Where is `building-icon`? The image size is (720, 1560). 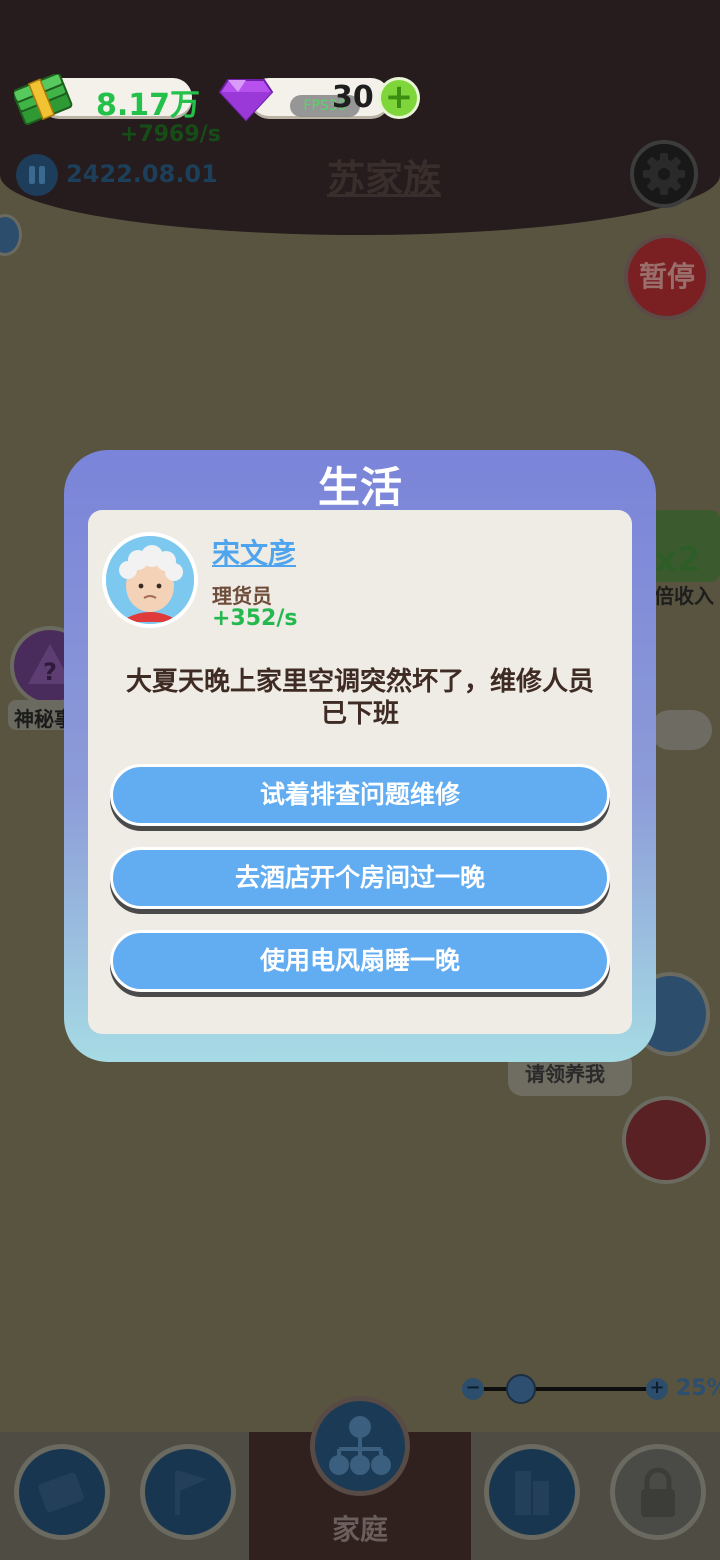 building-icon is located at coordinates (532, 1493).